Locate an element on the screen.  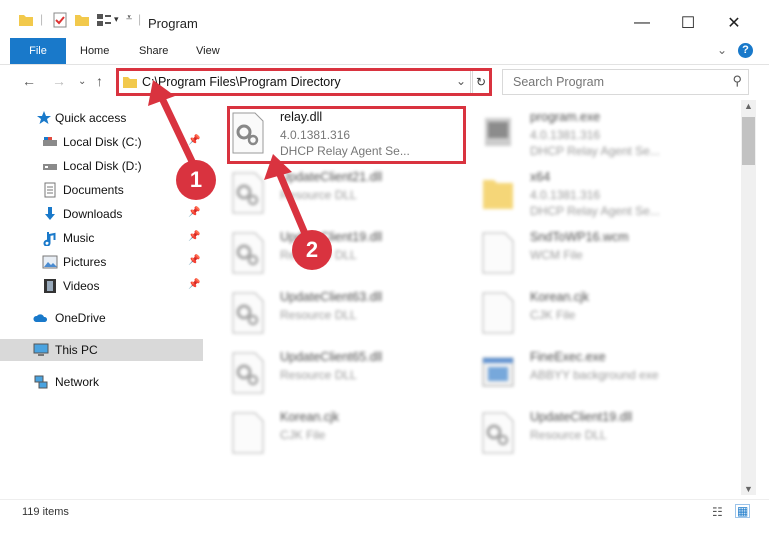
annotation-arrows is located at coordinates (229, 160).